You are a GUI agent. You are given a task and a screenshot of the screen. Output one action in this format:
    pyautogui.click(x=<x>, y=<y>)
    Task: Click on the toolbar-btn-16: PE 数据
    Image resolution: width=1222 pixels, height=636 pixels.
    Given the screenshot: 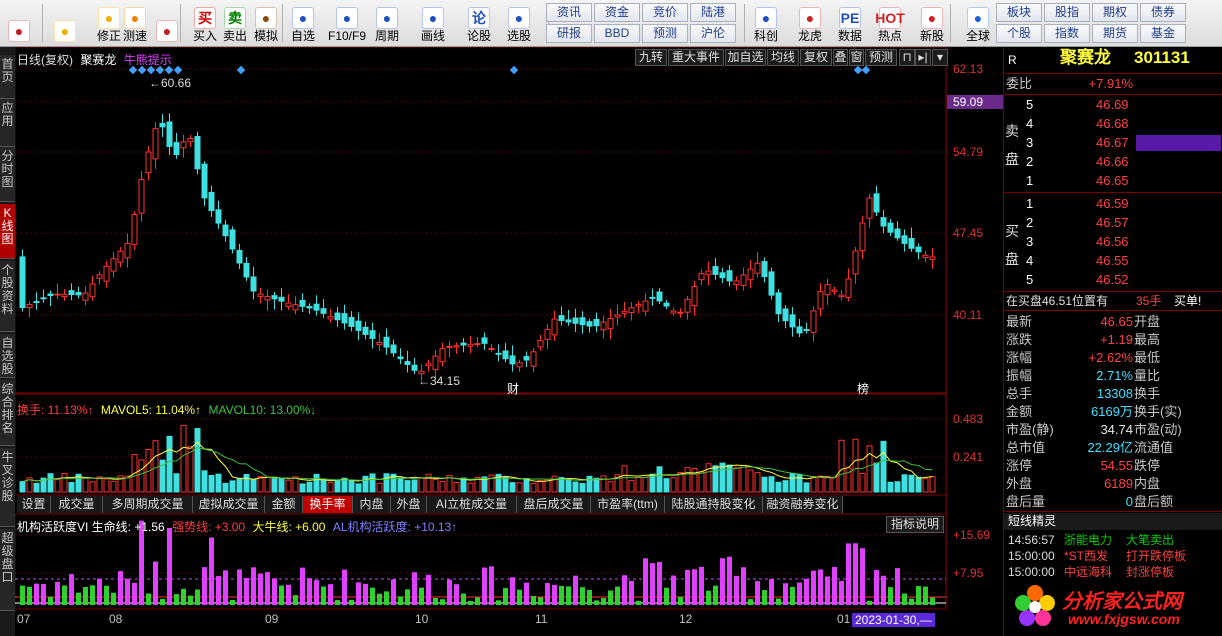 What is the action you would take?
    pyautogui.click(x=850, y=23)
    